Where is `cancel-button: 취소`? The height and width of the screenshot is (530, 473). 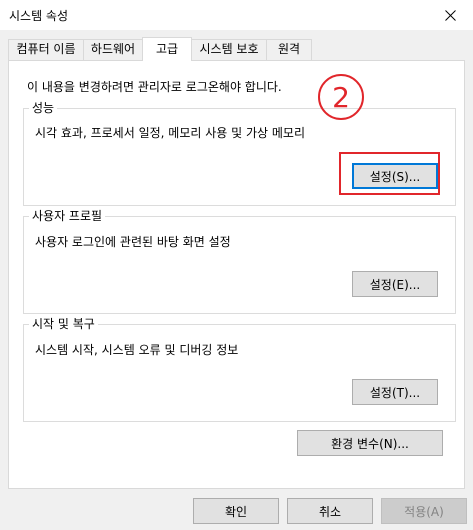 cancel-button: 취소 is located at coordinates (330, 511).